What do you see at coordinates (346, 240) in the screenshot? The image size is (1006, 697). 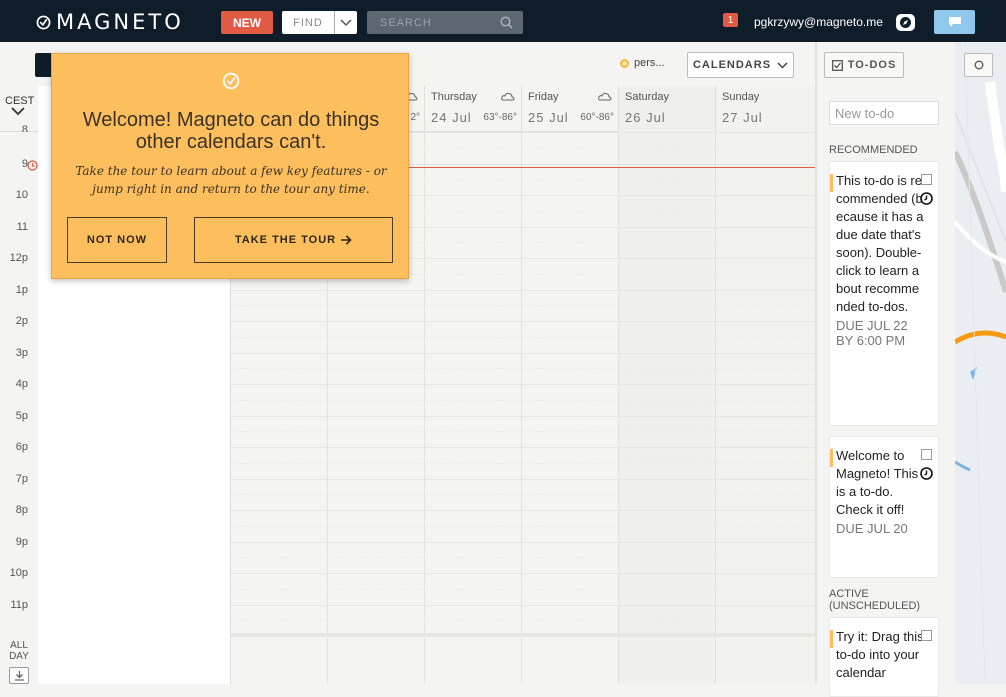 I see `arrow-right-icon` at bounding box center [346, 240].